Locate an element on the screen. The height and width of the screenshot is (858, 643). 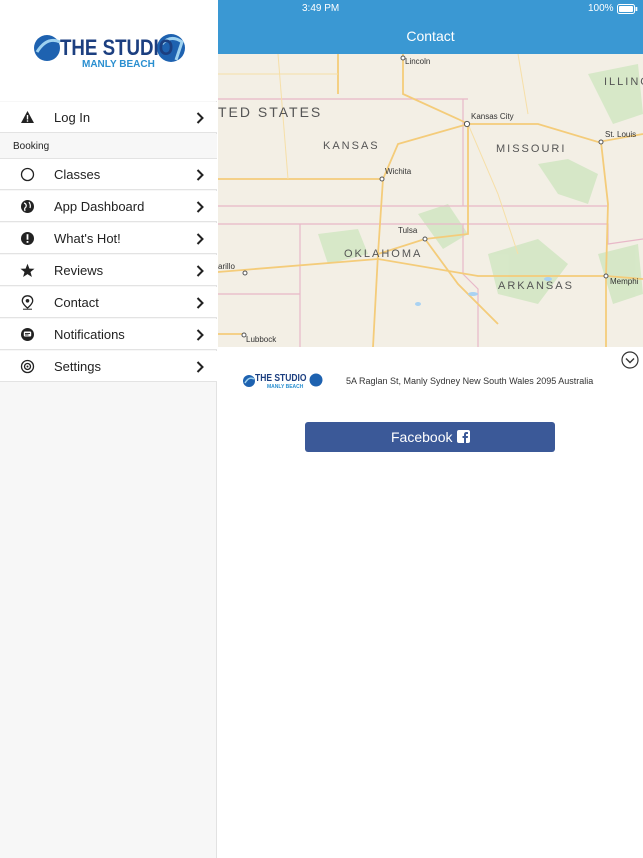
logo-subtitle: MANLY BEACH is located at coordinates (118, 64).